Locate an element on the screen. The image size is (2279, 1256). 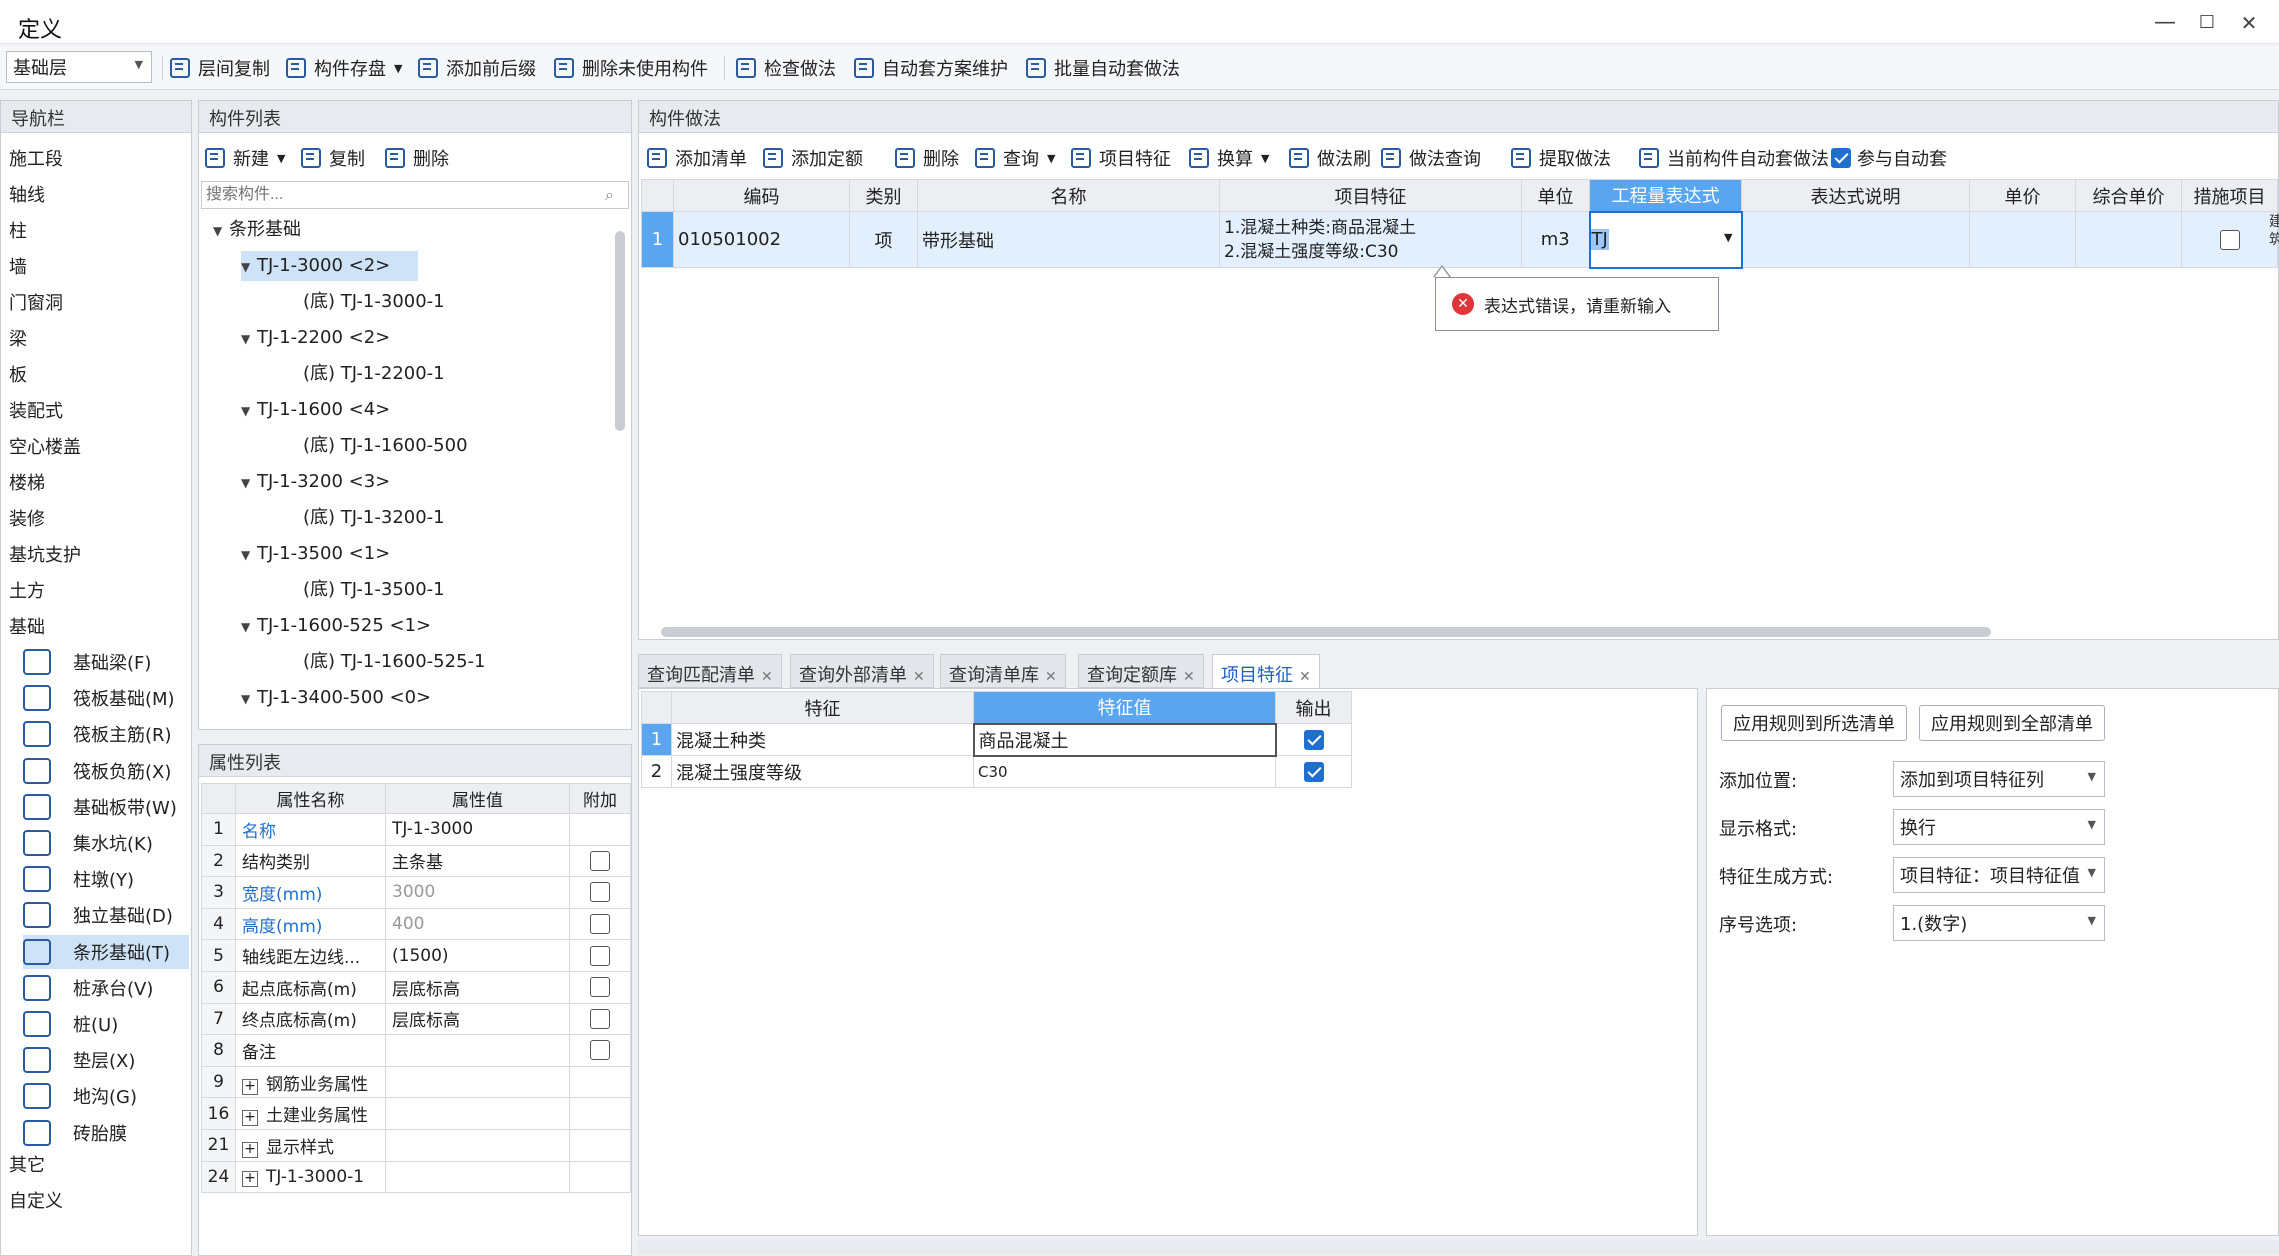
property-row: 7 终点底标高(m) 层底标高 is located at coordinates (416, 1019).